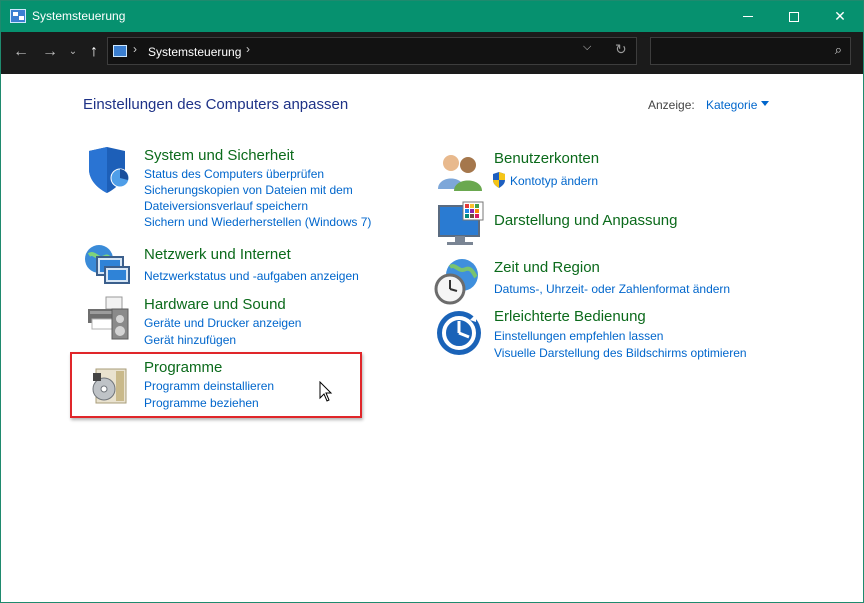 The image size is (864, 603). Describe the element at coordinates (554, 181) in the screenshot. I see `link-kontotyp-aendern: Kontotyp ändern` at that location.